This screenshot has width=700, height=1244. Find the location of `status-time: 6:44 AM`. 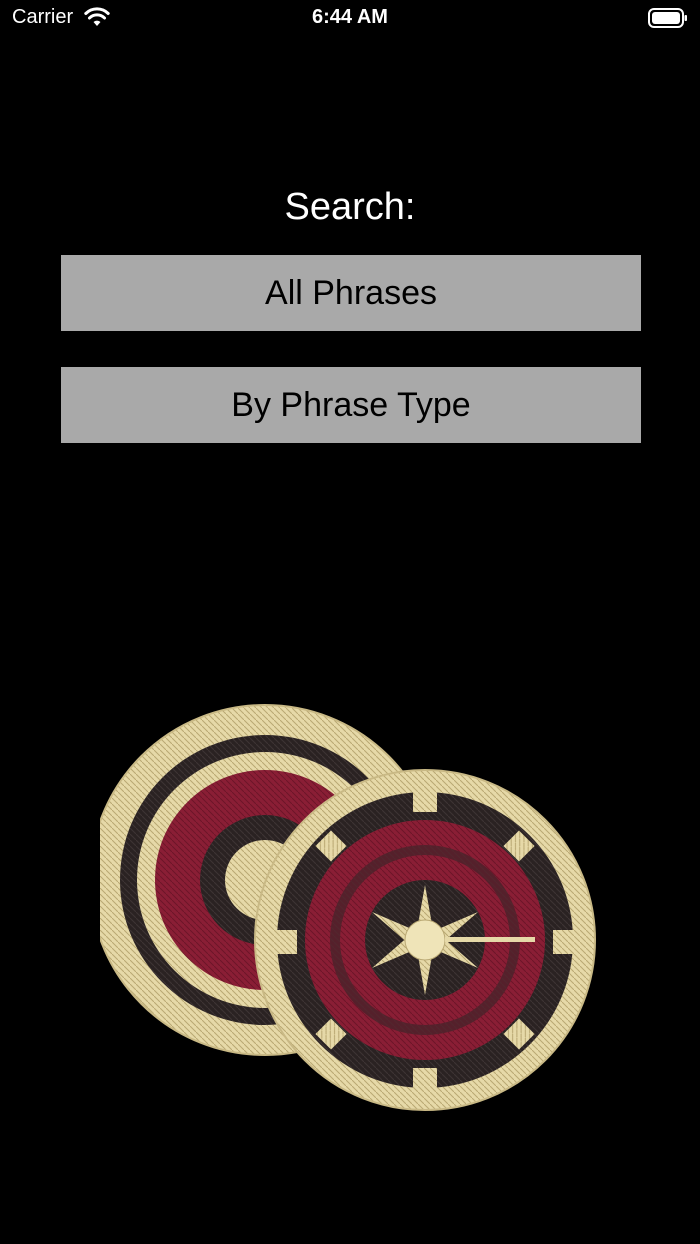

status-time: 6:44 AM is located at coordinates (350, 17).